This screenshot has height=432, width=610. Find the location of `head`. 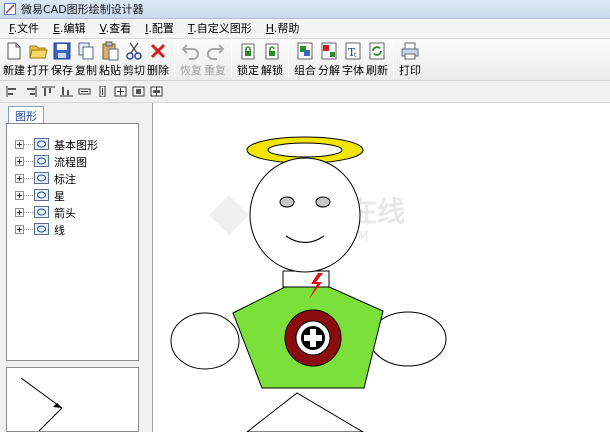

head is located at coordinates (305, 215).